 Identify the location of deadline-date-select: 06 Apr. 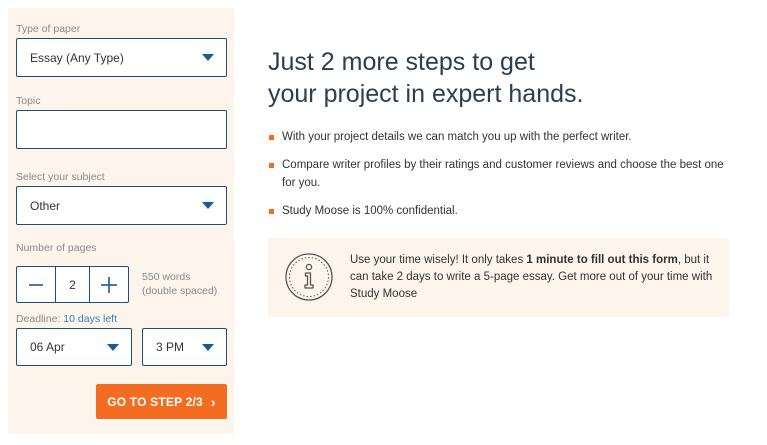
(74, 347).